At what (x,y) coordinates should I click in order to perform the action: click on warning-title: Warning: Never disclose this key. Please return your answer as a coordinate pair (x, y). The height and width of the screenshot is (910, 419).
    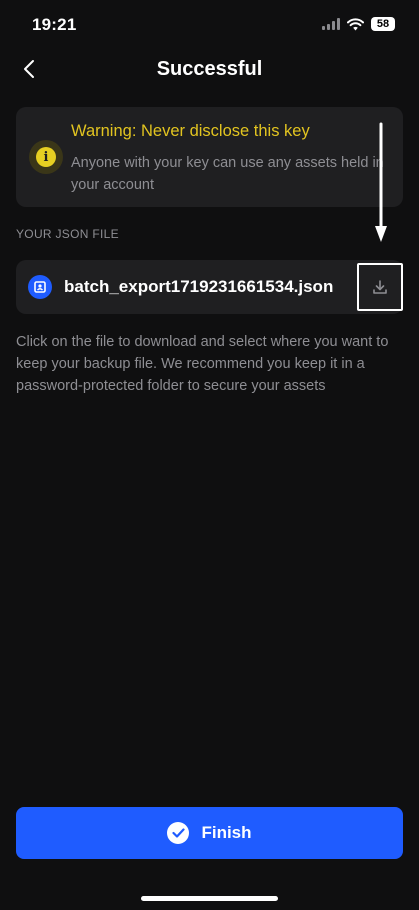
    Looking at the image, I should click on (190, 131).